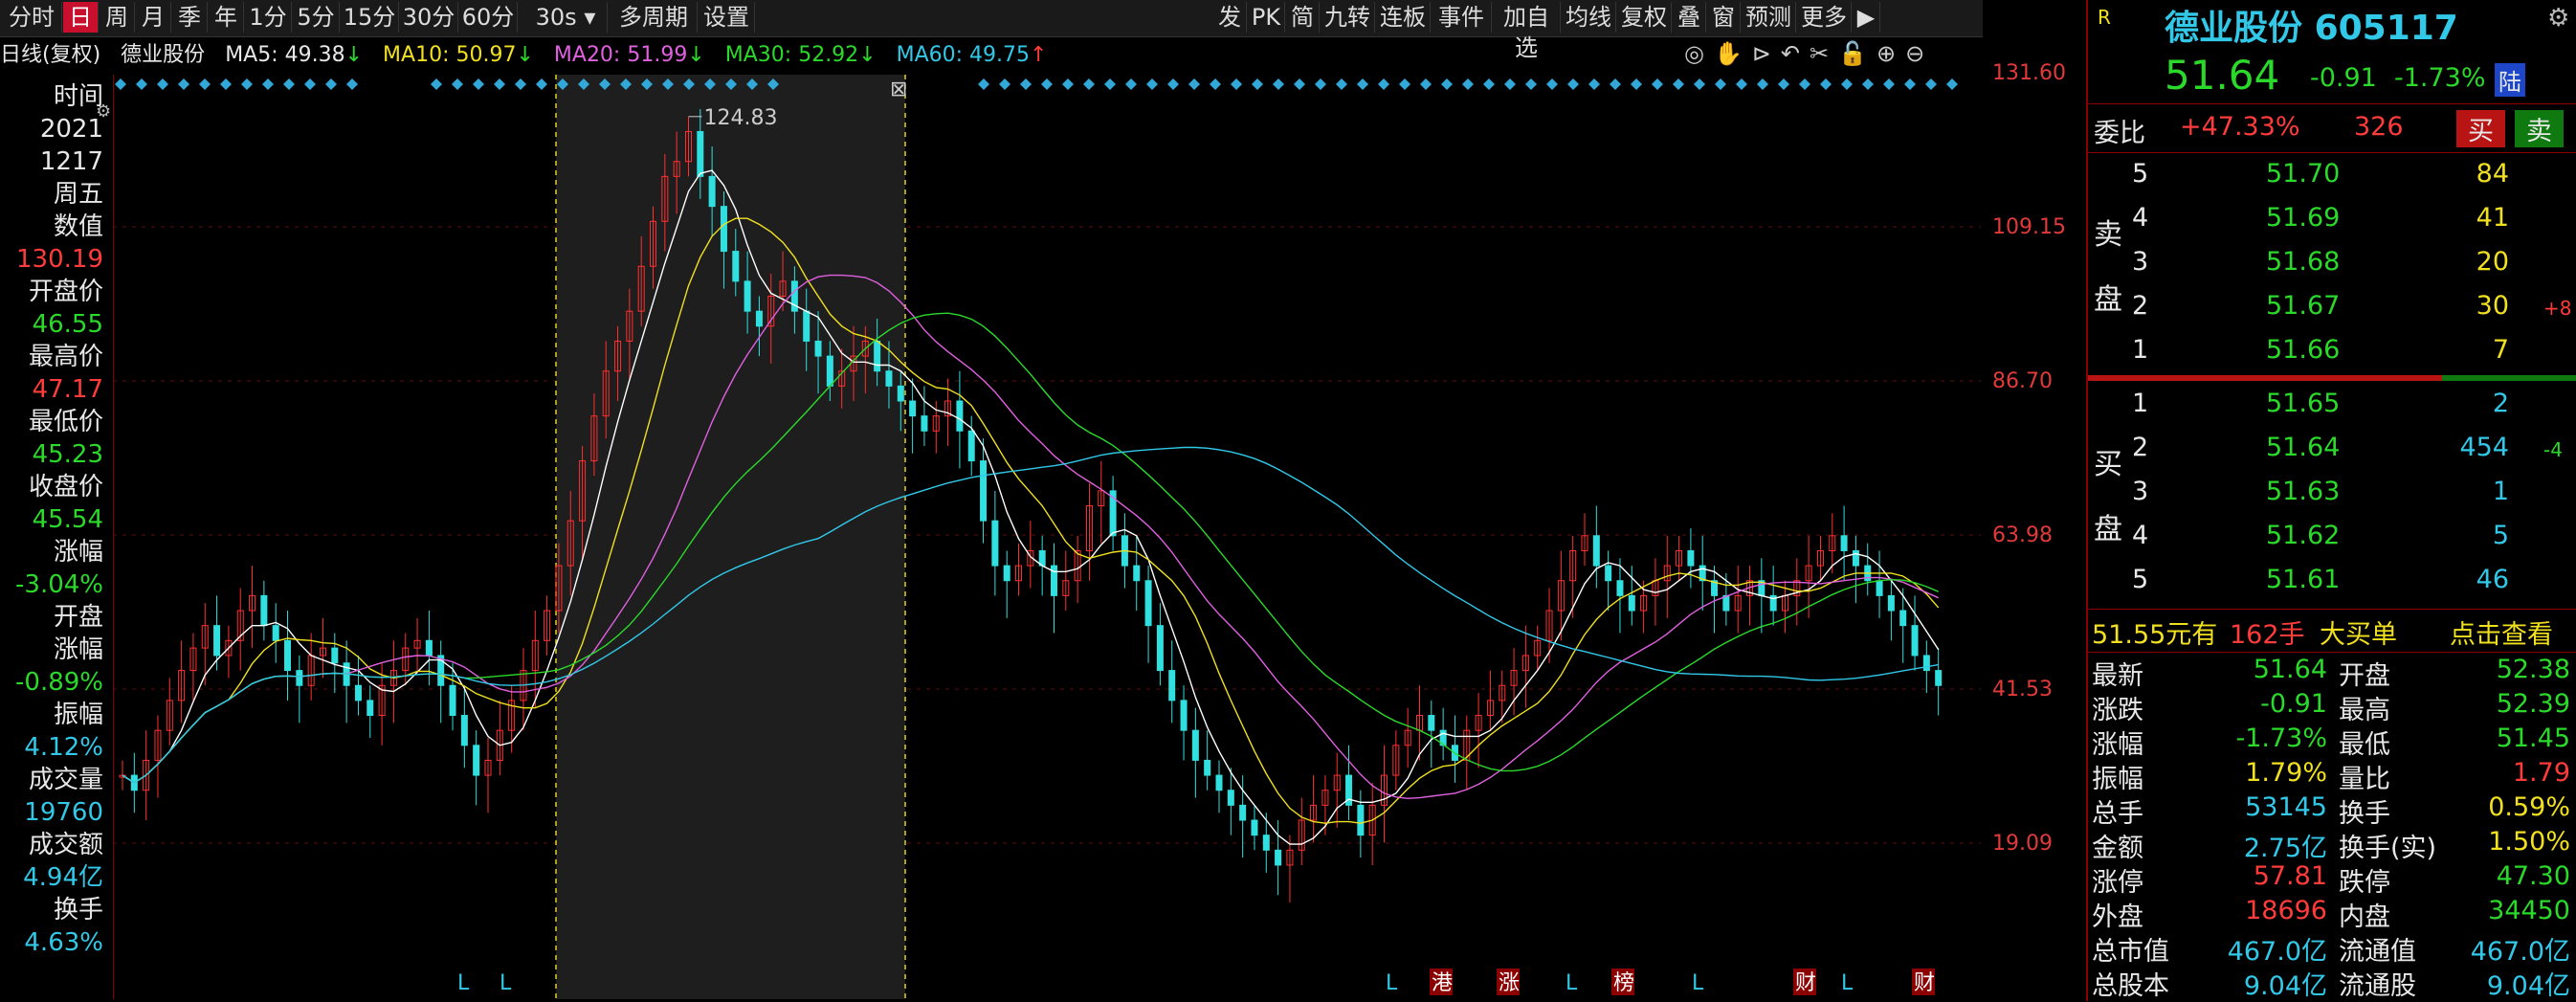 This screenshot has height=1002, width=2576. I want to click on toolbar-button: 窗, so click(1724, 17).